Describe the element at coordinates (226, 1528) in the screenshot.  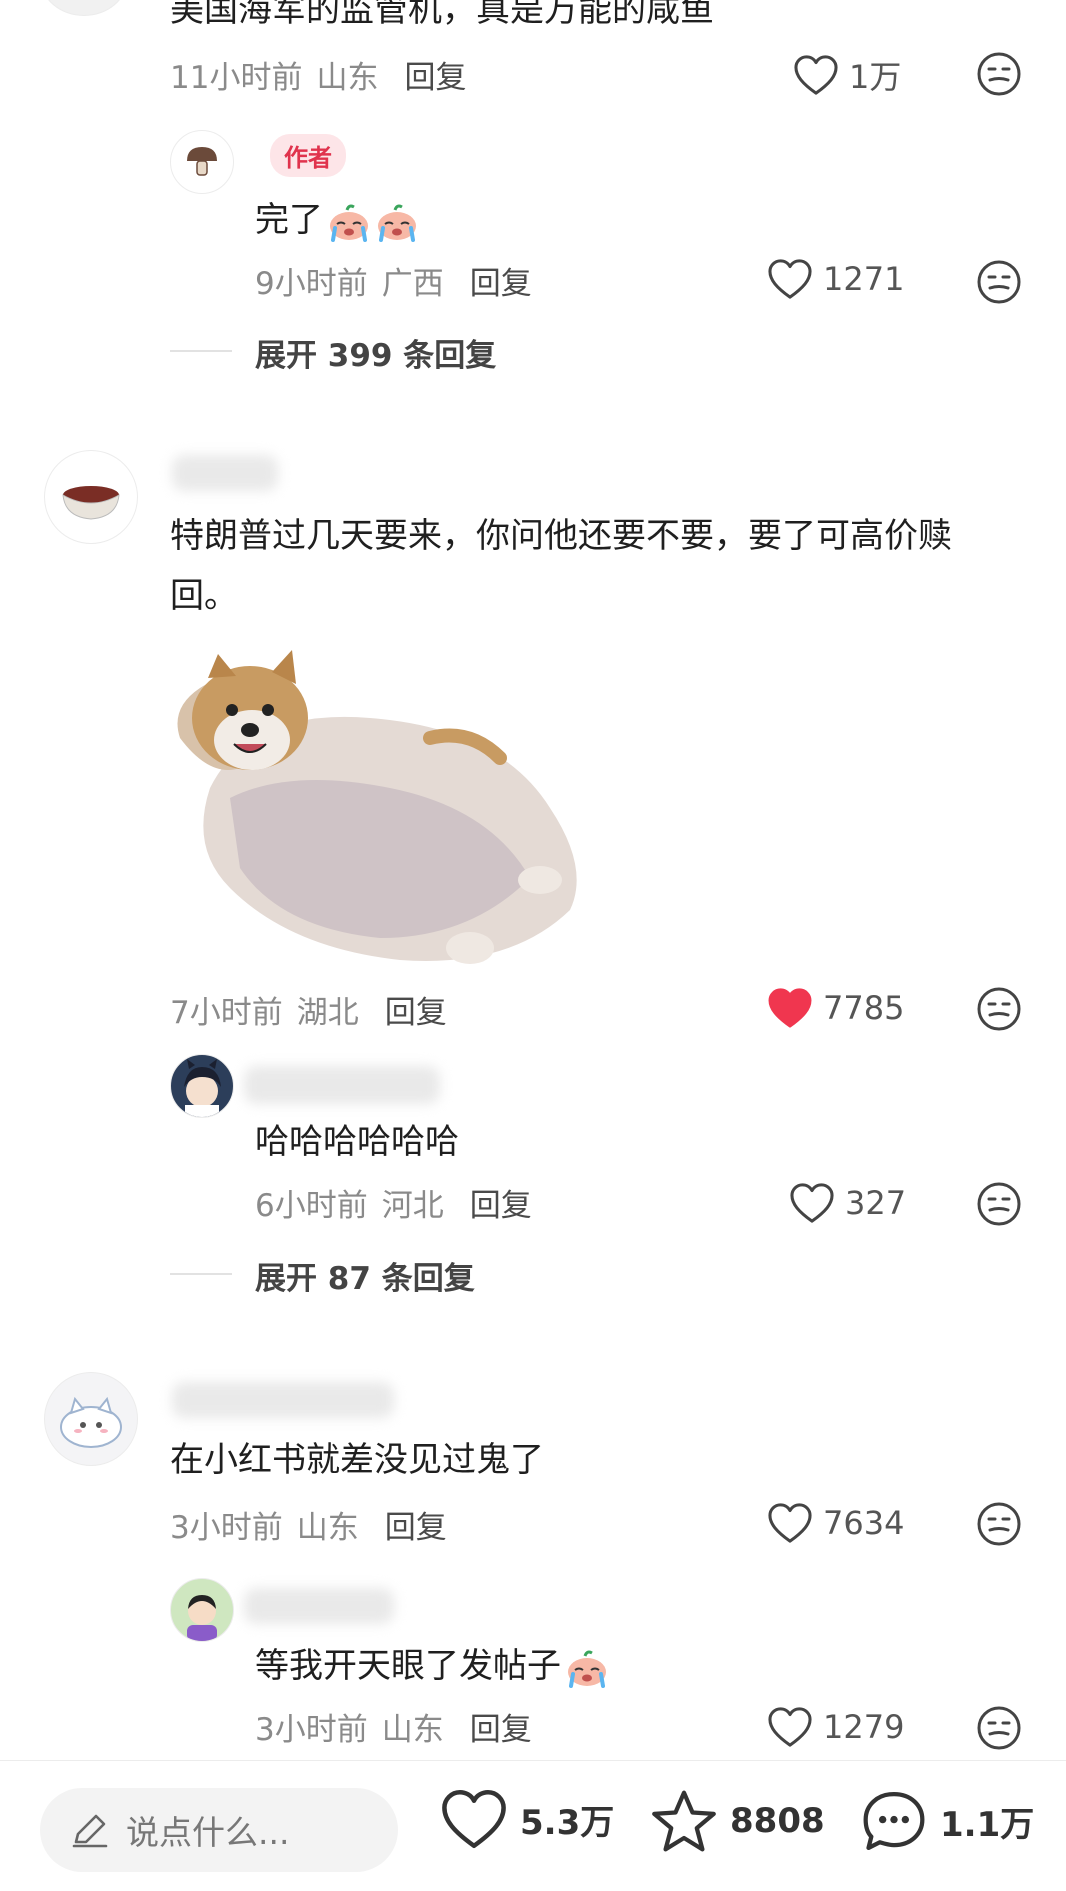
I see `comment-time: 3小时前` at that location.